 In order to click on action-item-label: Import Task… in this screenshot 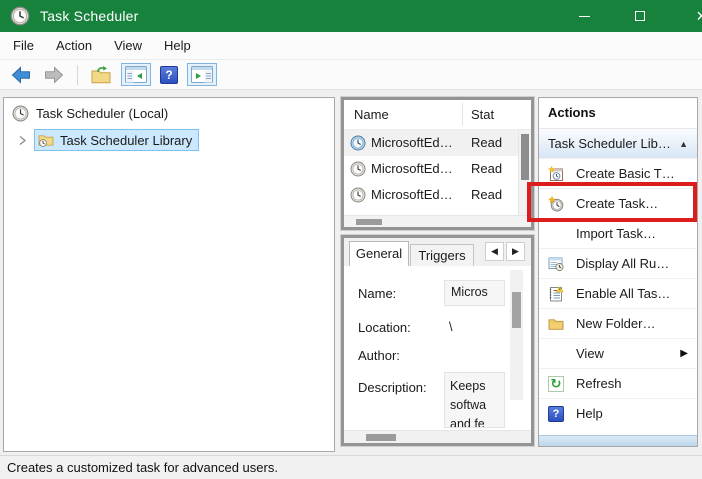, I will do `click(616, 233)`.